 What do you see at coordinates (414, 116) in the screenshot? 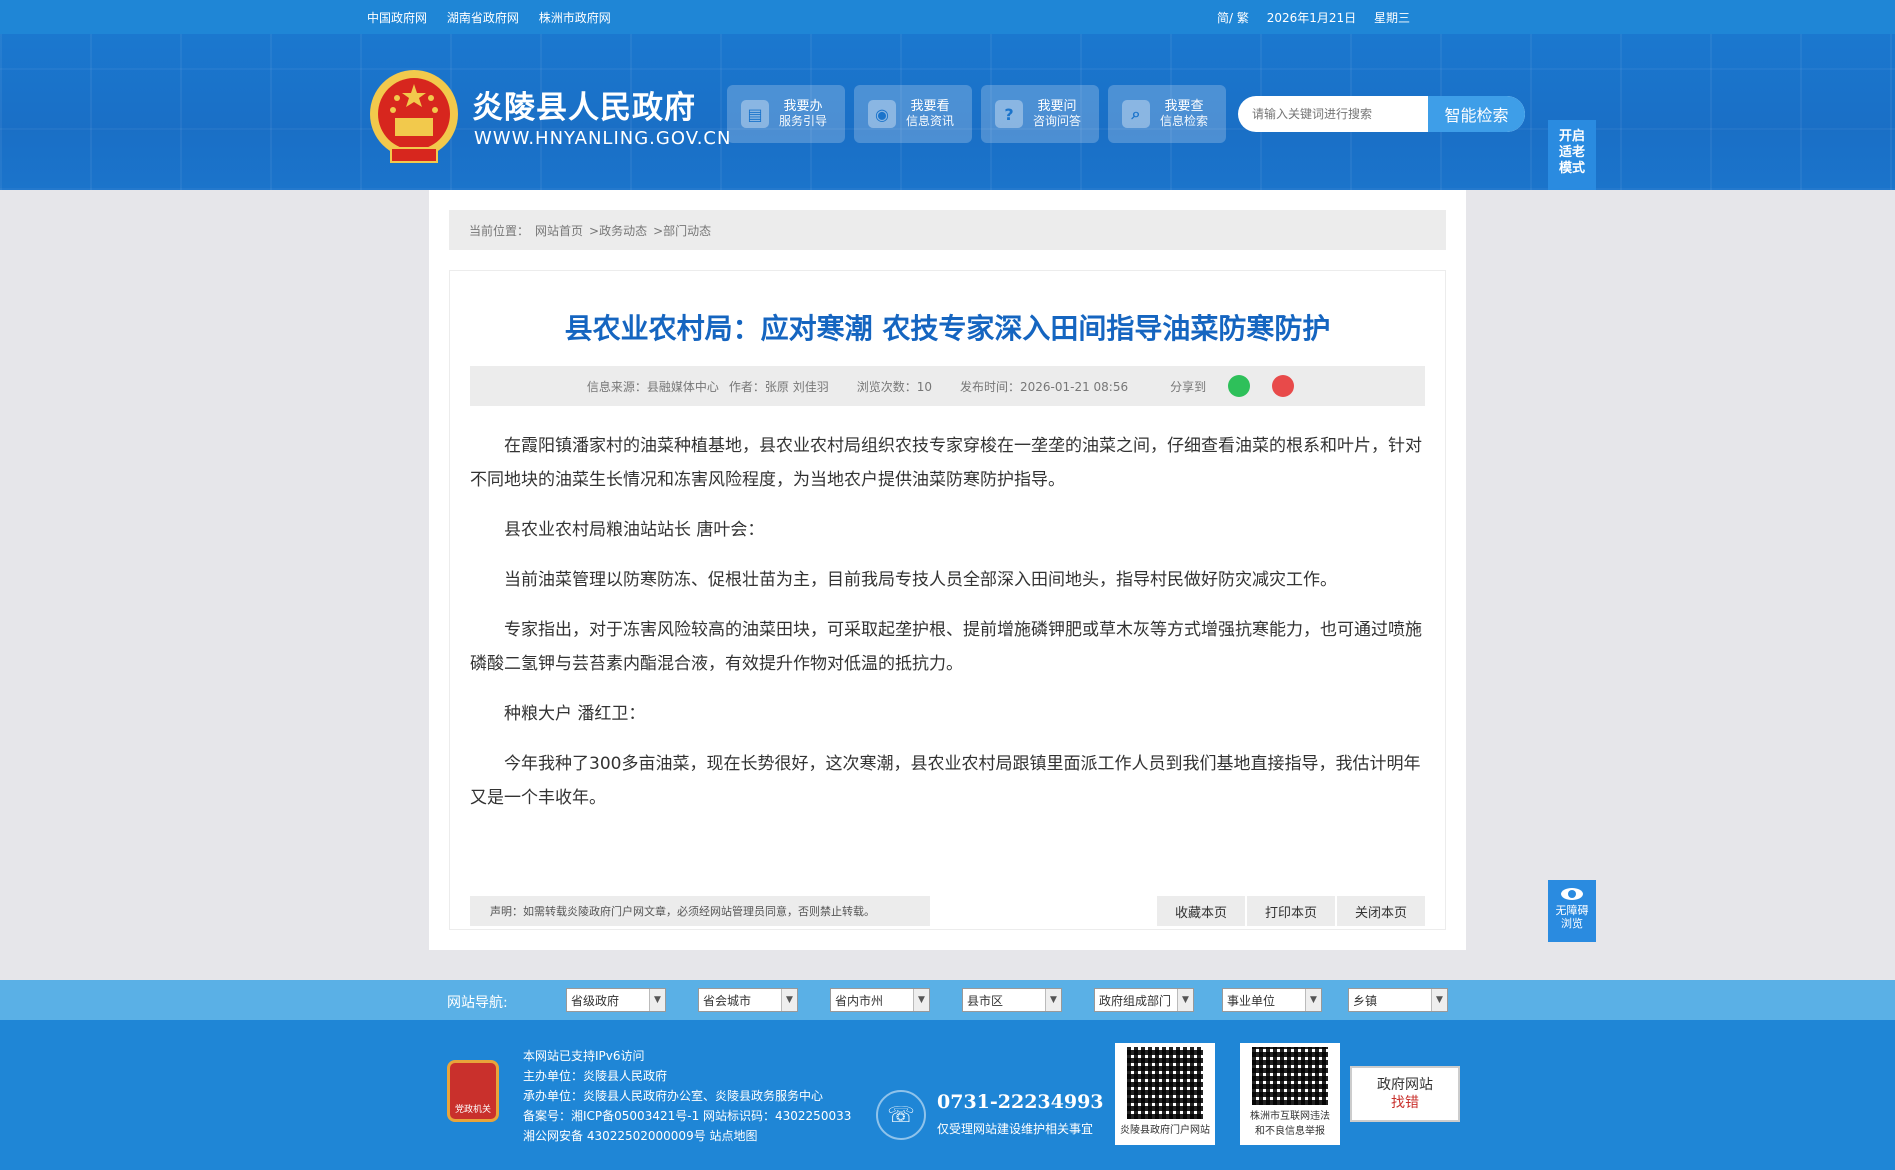
I see `national-emblem-icon` at bounding box center [414, 116].